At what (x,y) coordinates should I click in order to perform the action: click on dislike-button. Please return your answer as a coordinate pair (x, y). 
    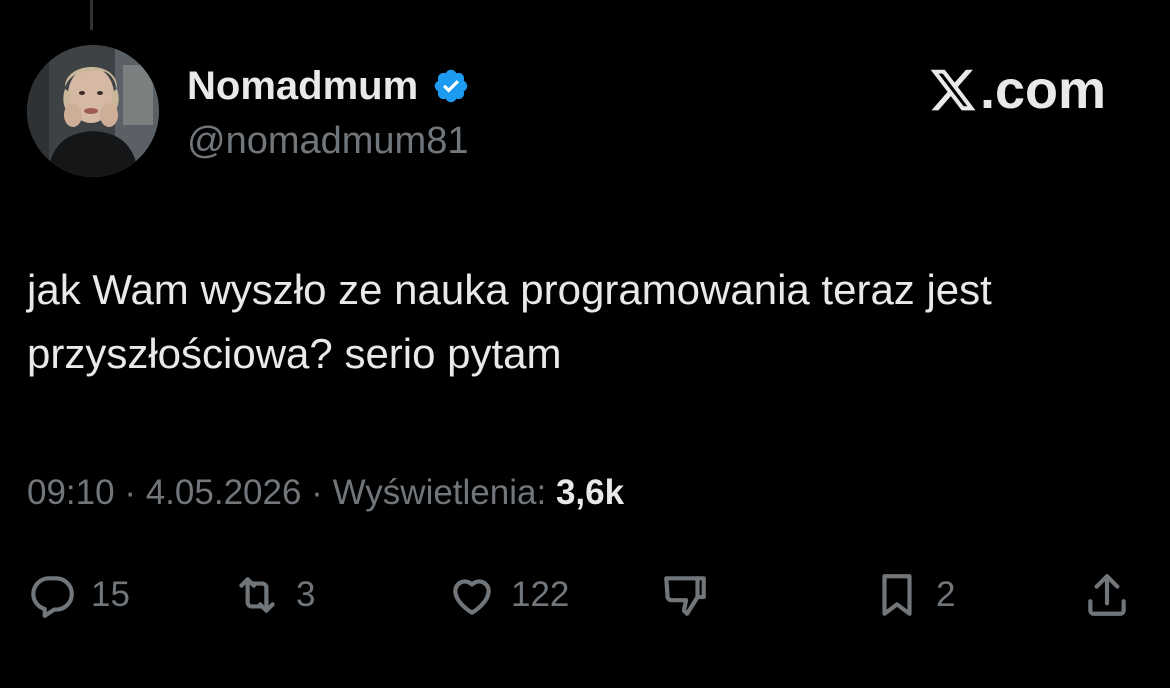
    Looking at the image, I should click on (685, 595).